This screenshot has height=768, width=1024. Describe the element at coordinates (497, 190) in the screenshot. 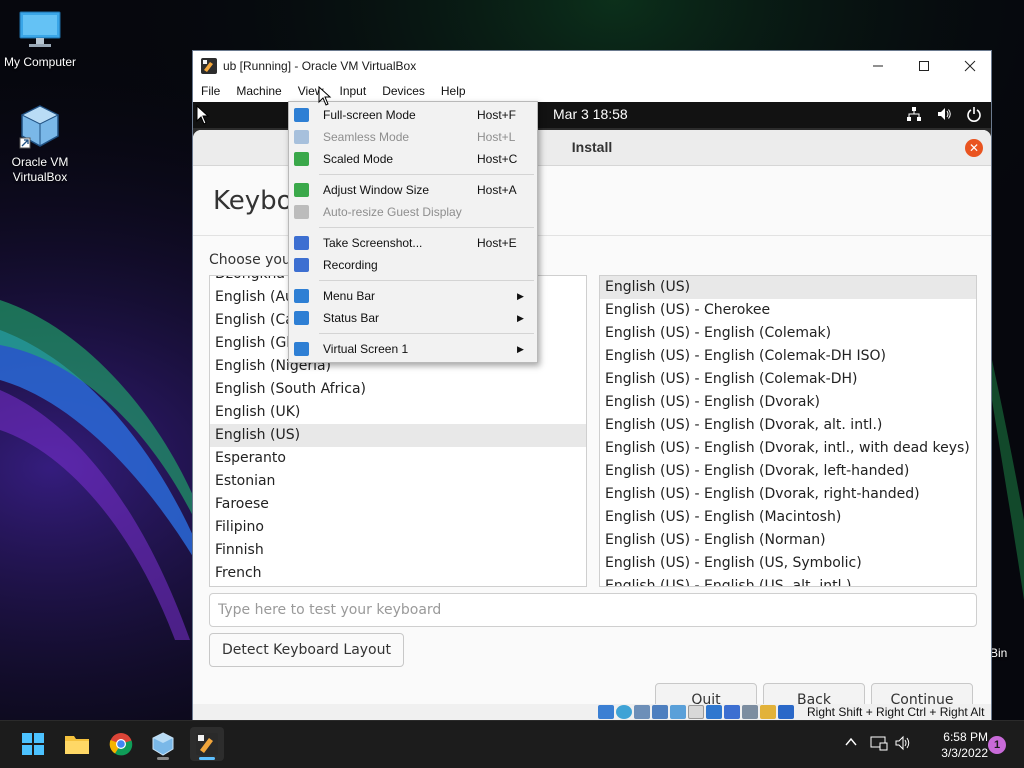

I see `view-menu-item-shortcut: Host+A` at that location.